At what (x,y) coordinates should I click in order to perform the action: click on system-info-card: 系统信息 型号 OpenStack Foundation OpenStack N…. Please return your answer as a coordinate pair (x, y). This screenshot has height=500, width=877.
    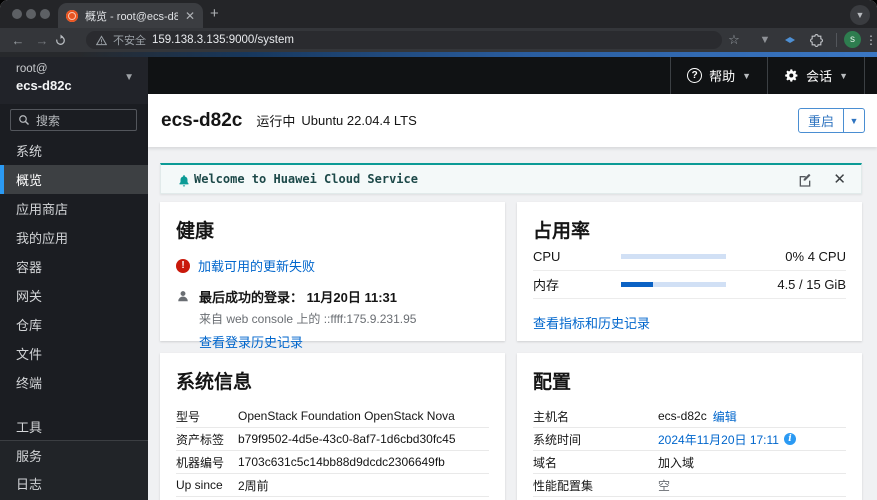
    Looking at the image, I should click on (332, 426).